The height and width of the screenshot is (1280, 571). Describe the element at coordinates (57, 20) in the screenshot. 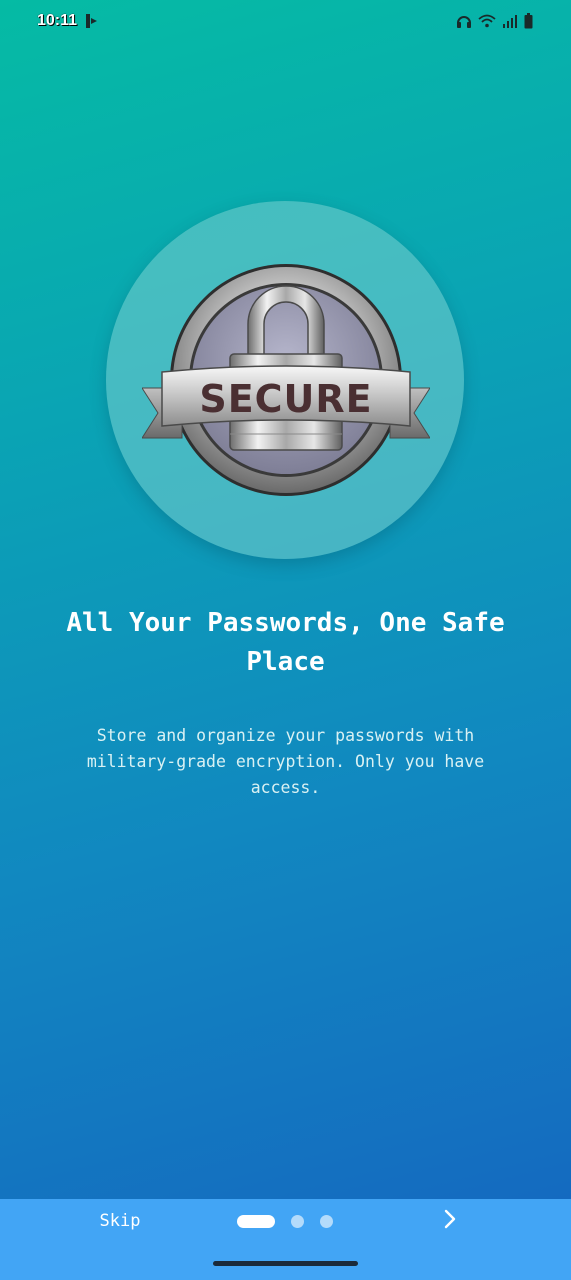

I see `status-time: 10:11` at that location.